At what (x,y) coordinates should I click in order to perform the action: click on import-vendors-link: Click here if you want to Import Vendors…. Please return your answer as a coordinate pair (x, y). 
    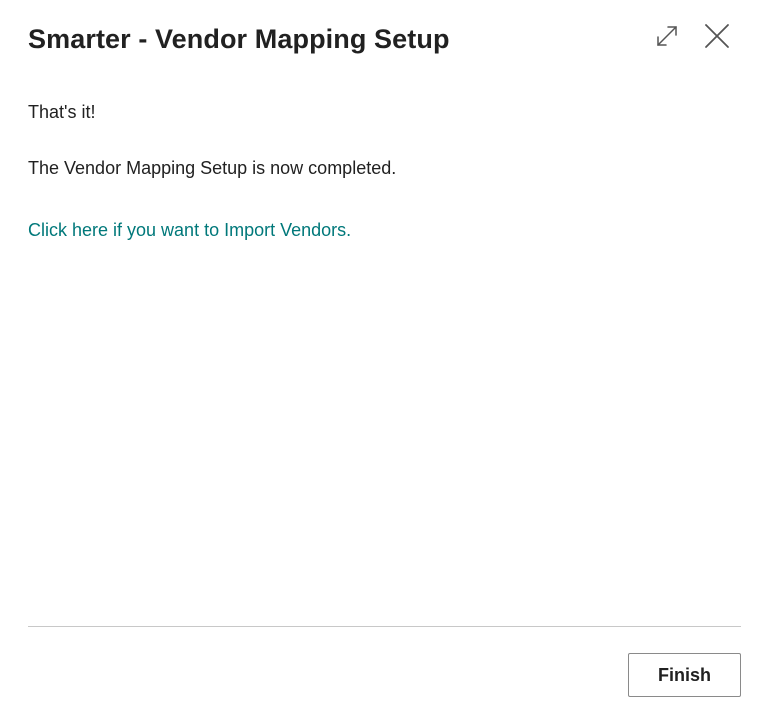
    Looking at the image, I should click on (189, 230).